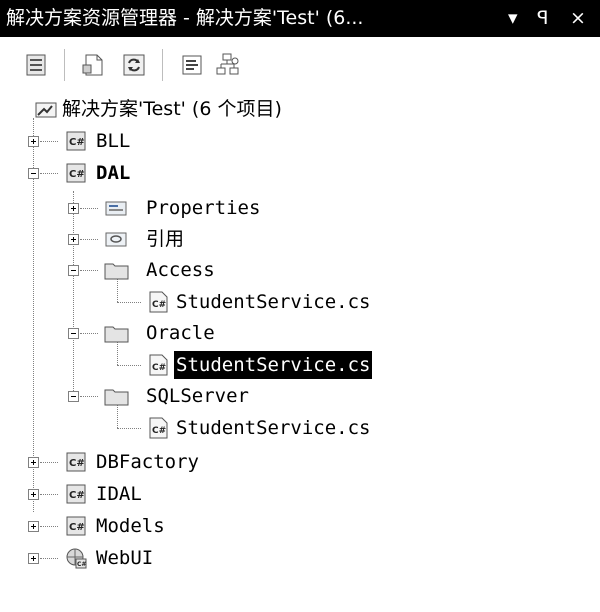 The height and width of the screenshot is (612, 600). What do you see at coordinates (513, 18) in the screenshot?
I see `window-position-dropdown: ▾` at bounding box center [513, 18].